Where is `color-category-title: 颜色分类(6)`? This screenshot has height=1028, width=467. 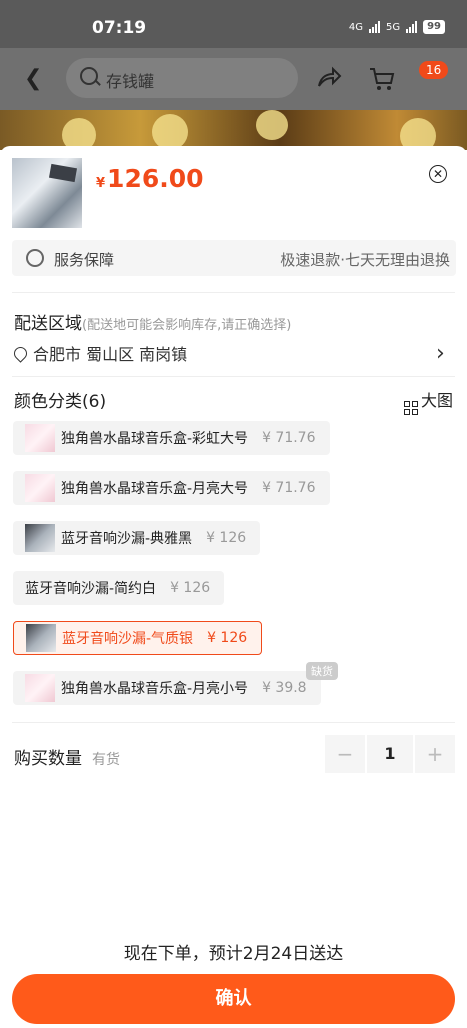
color-category-title: 颜色分类(6) is located at coordinates (60, 402).